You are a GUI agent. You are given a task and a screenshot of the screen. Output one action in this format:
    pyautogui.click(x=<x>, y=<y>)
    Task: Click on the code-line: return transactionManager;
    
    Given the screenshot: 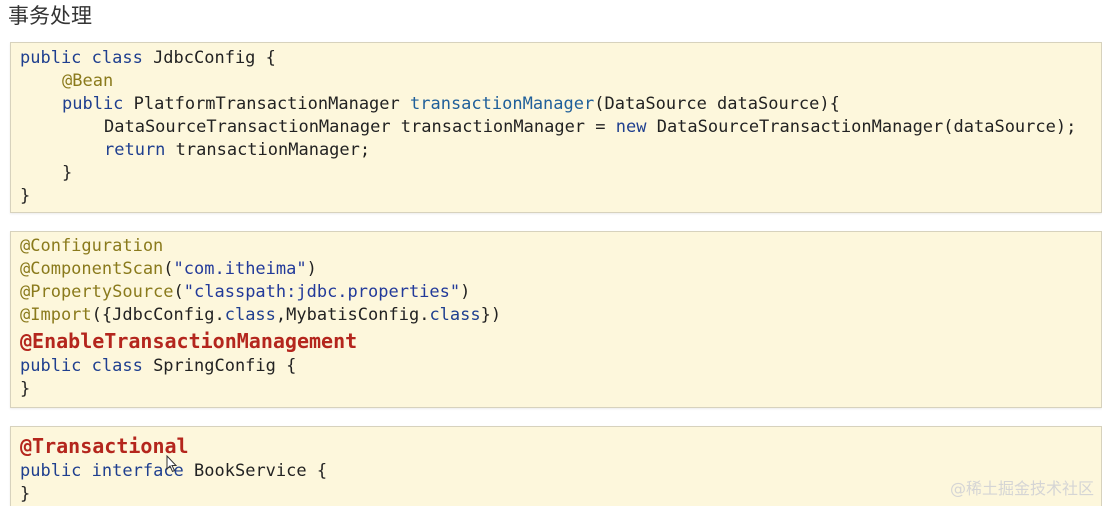 What is the action you would take?
    pyautogui.click(x=237, y=150)
    